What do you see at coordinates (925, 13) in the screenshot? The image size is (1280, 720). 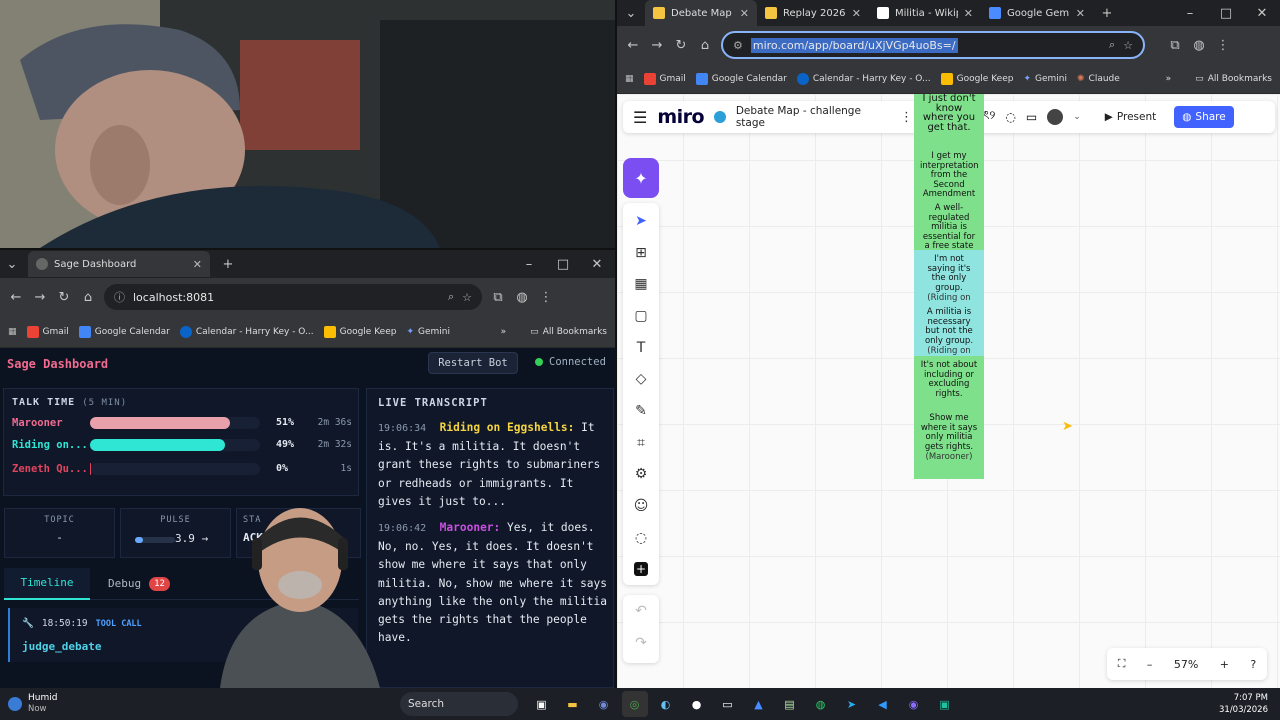 I see `browser-tab: Militia - Wikipe✕` at bounding box center [925, 13].